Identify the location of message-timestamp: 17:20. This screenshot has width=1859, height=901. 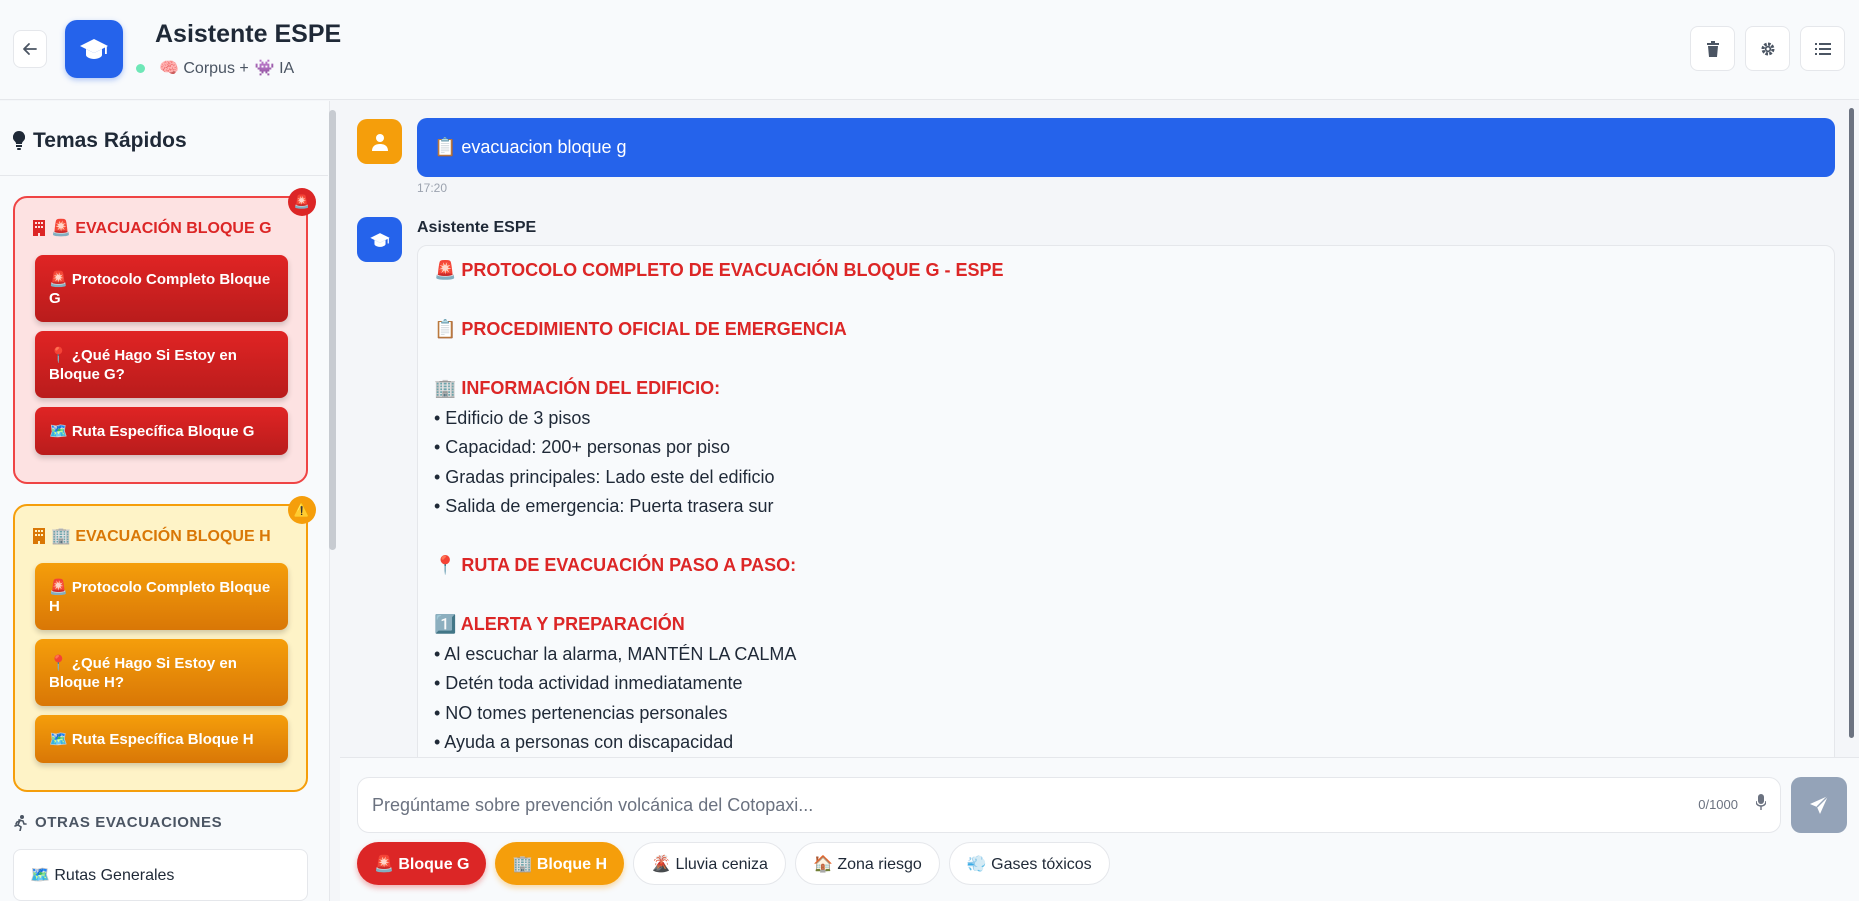
(432, 188).